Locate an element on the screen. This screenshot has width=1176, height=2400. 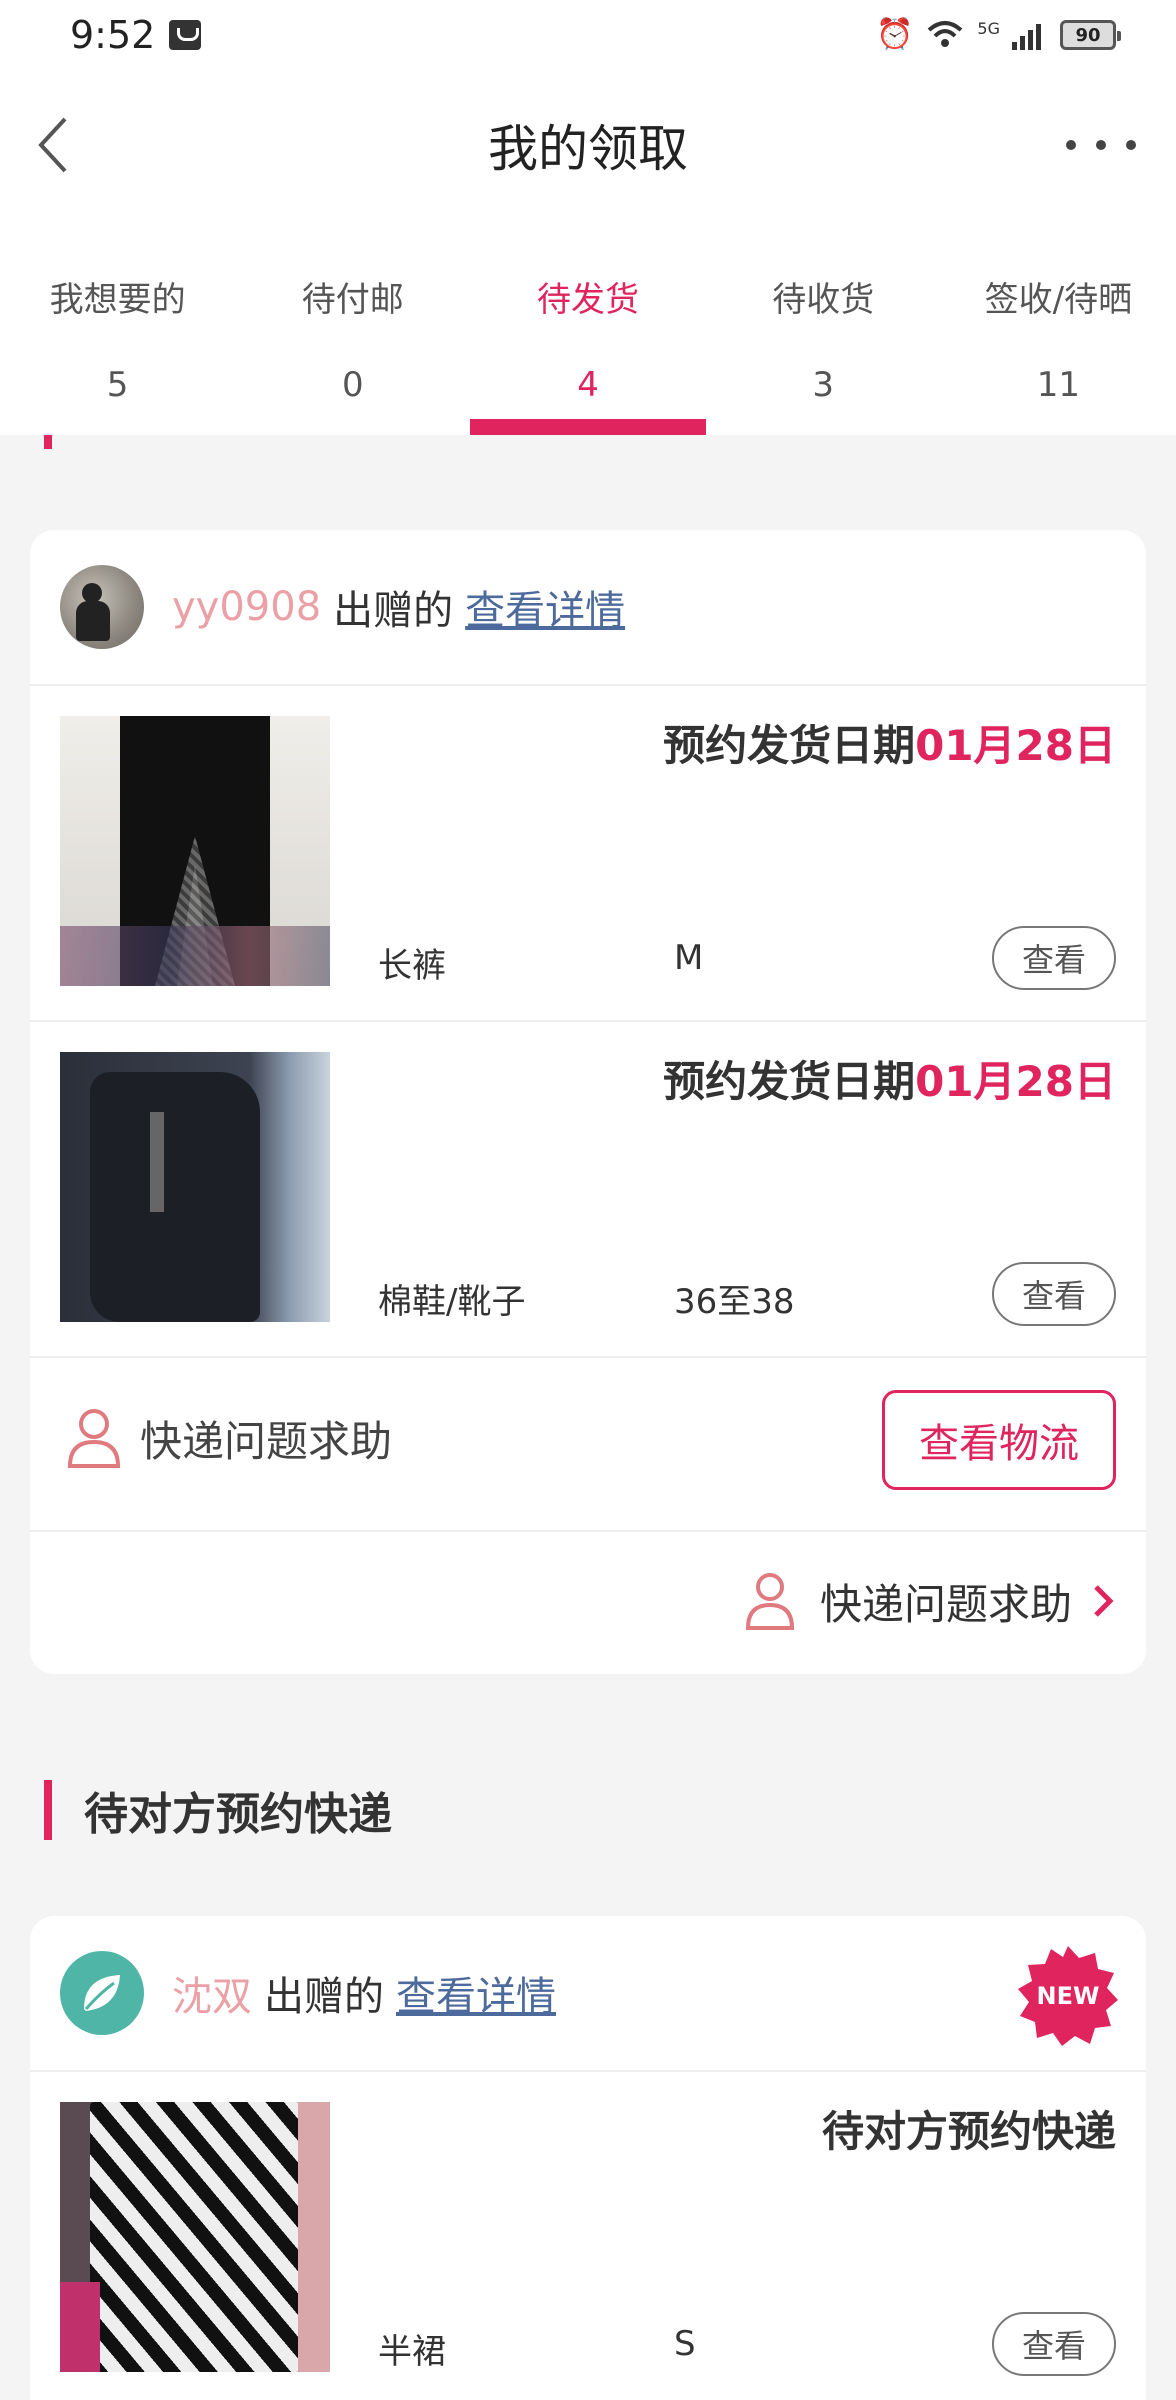
item-size: 36至38 is located at coordinates (734, 1302).